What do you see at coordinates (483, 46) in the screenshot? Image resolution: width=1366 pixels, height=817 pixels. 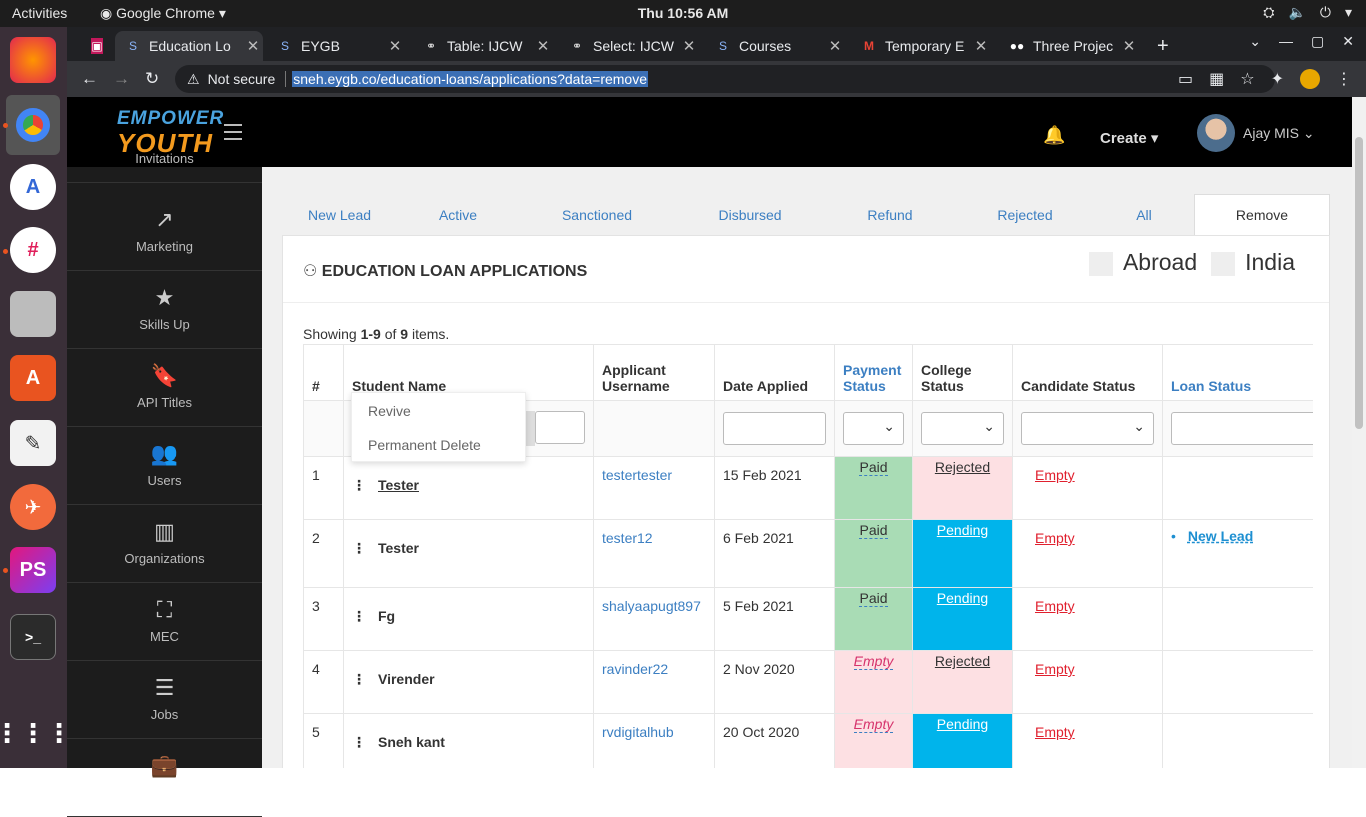 I see `tab-table: ⚭ Table: IJCW ✕` at bounding box center [483, 46].